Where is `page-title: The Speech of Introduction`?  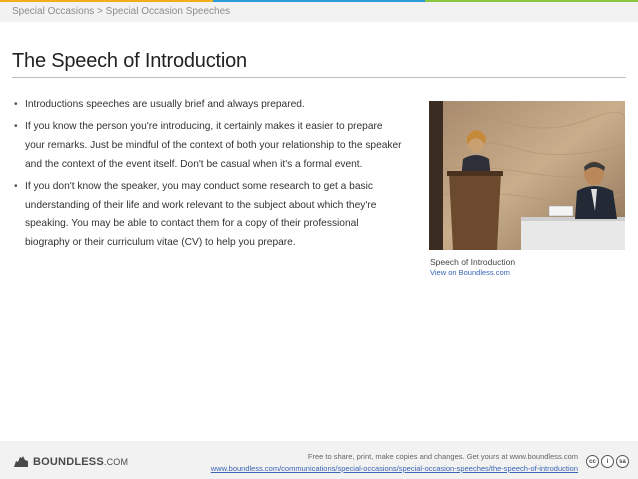 page-title: The Speech of Introduction is located at coordinates (129, 61).